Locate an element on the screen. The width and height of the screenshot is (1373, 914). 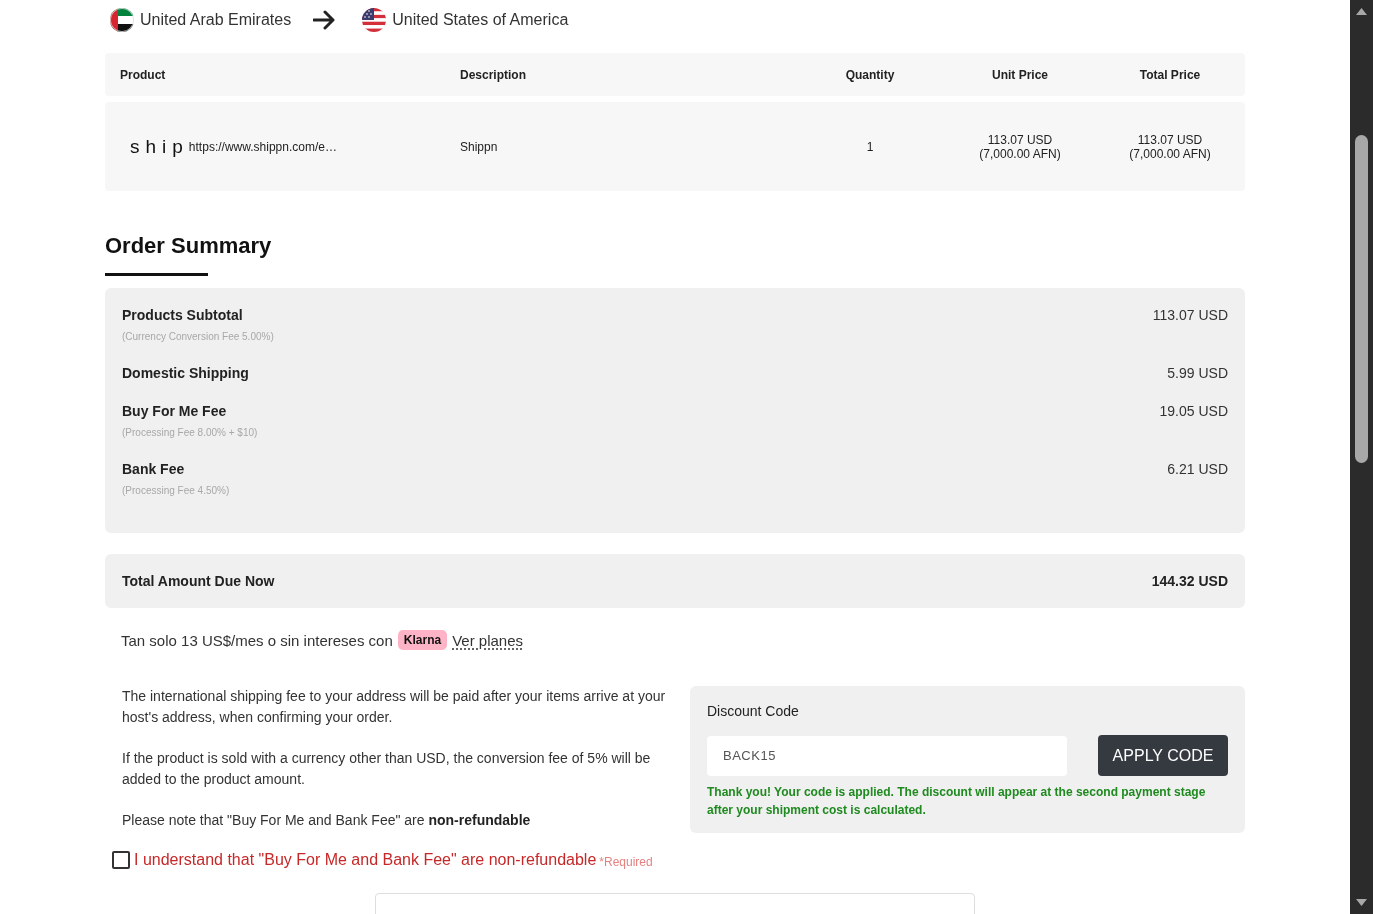
apply-code-button: APPLY CODE is located at coordinates (1163, 755).